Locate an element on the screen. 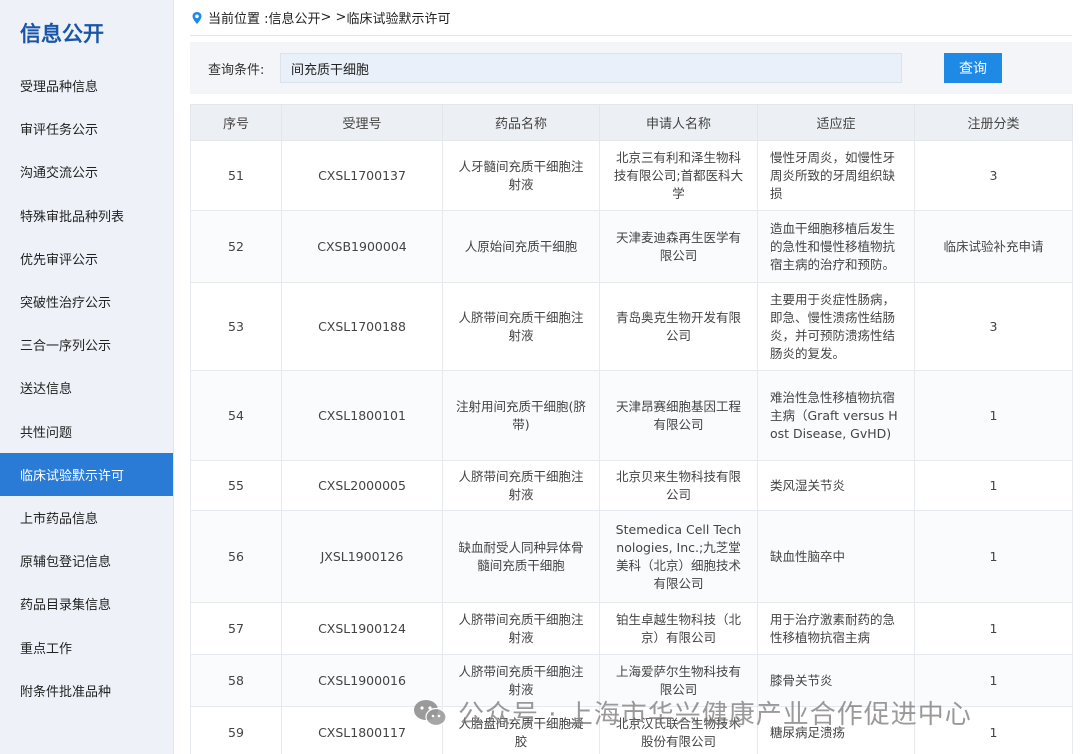 The image size is (1080, 754). sidebar-item: 特殊审批品种列表 is located at coordinates (86, 215).